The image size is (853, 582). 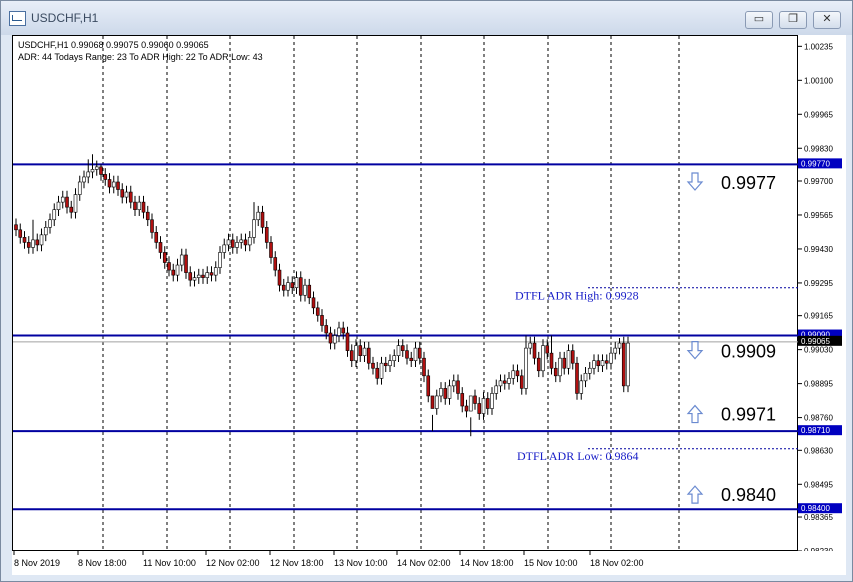 I want to click on adr-low-label: DTFL ADR Low: 0.9864, so click(x=578, y=456).